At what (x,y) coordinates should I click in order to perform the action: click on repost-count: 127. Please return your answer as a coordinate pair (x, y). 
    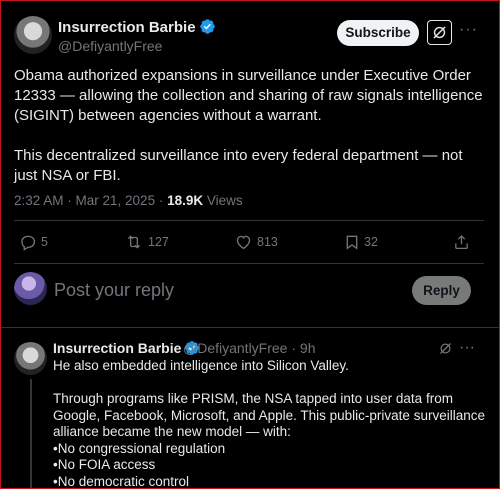
    Looking at the image, I should click on (158, 242).